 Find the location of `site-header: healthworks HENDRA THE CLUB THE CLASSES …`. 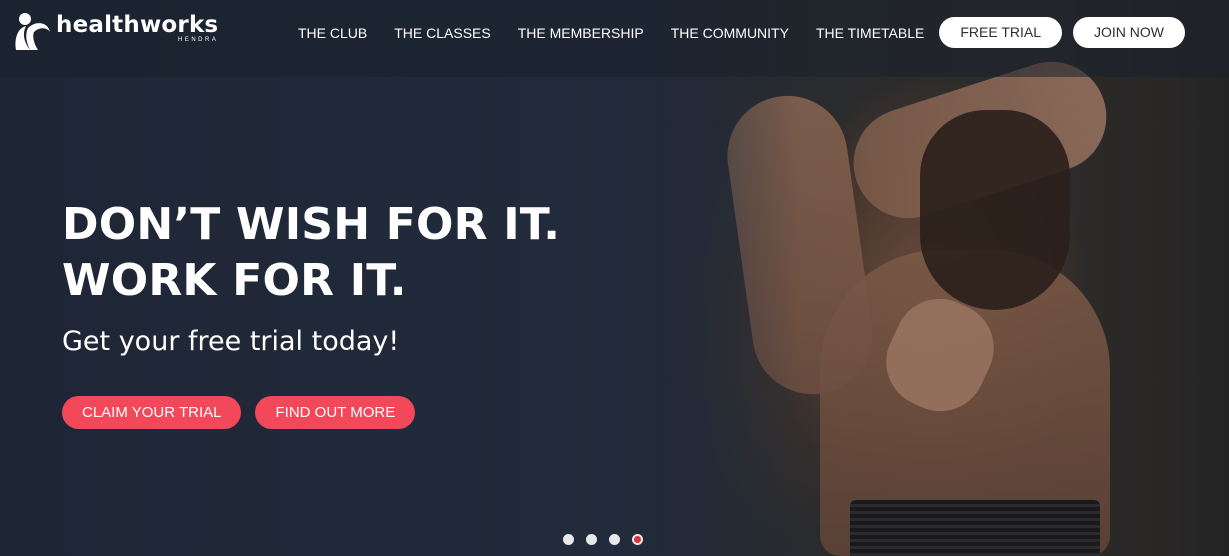

site-header: healthworks HENDRA THE CLUB THE CLASSES … is located at coordinates (614, 38).